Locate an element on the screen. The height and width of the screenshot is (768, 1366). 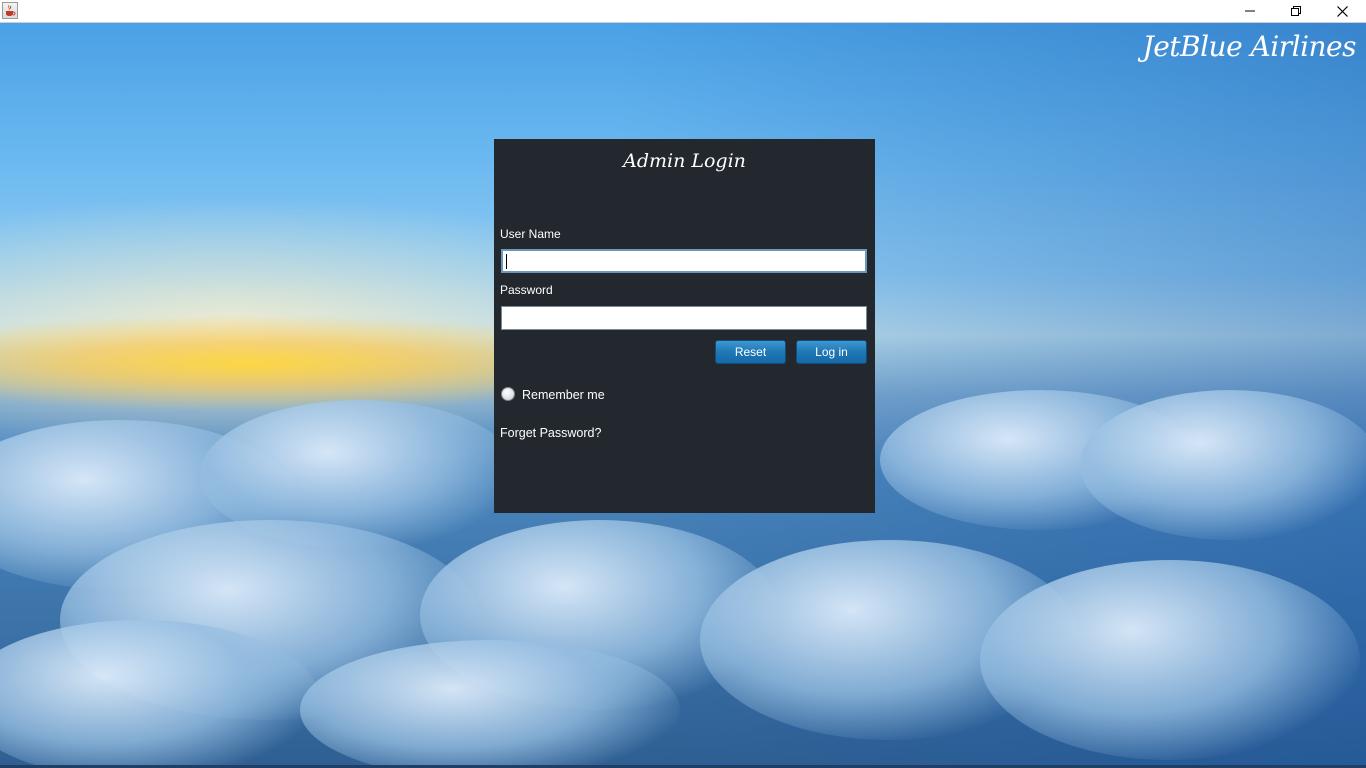
close-button is located at coordinates (1342, 11).